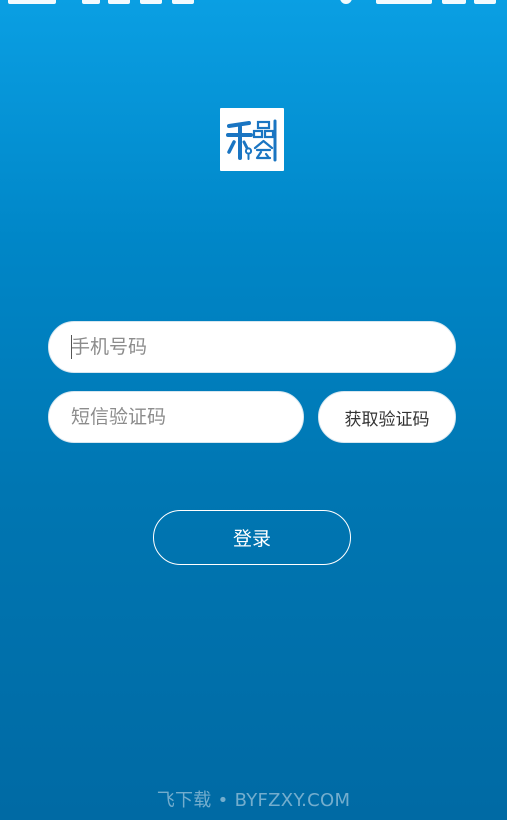  I want to click on phone-input, so click(252, 347).